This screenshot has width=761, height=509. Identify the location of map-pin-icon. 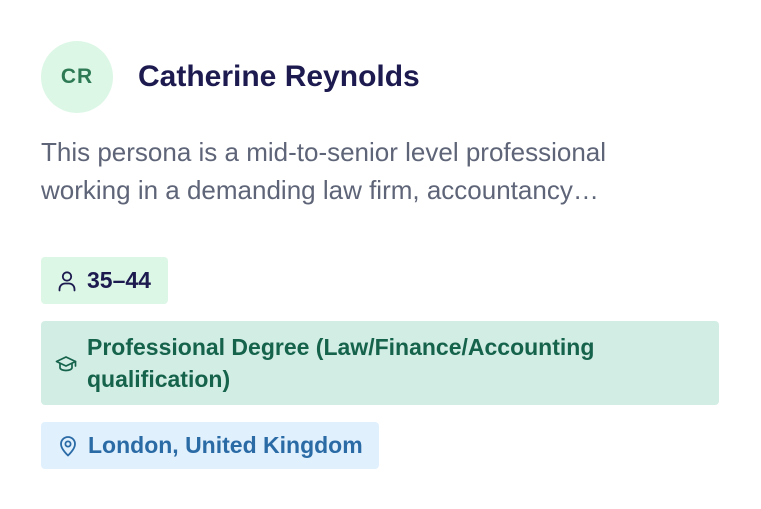
(68, 446).